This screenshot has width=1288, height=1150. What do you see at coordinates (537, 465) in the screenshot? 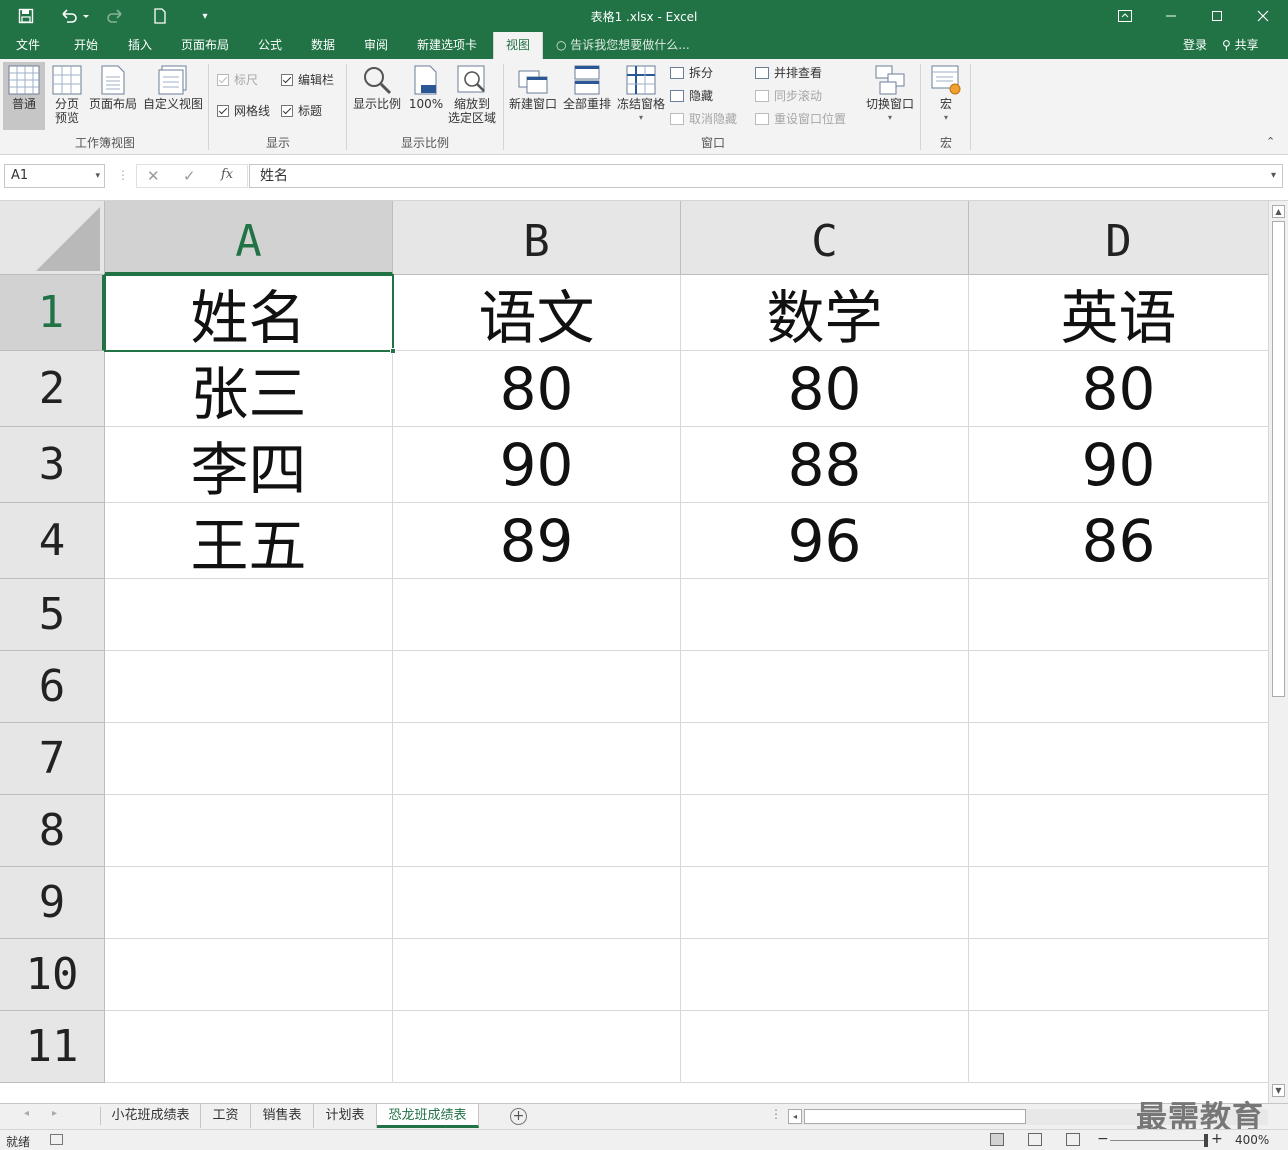
I see `cell-b3: 90` at bounding box center [537, 465].